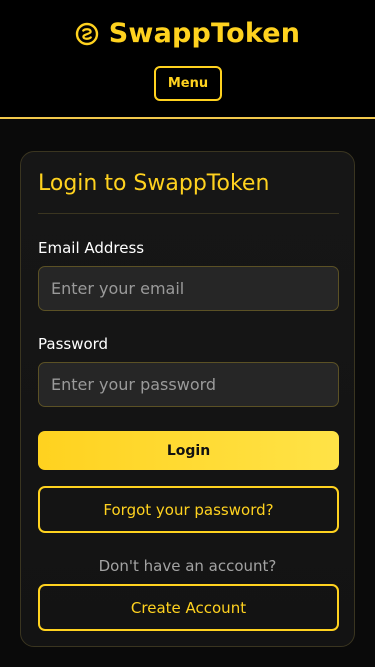 This screenshot has width=375, height=667. Describe the element at coordinates (188, 450) in the screenshot. I see `login-button: Login` at that location.